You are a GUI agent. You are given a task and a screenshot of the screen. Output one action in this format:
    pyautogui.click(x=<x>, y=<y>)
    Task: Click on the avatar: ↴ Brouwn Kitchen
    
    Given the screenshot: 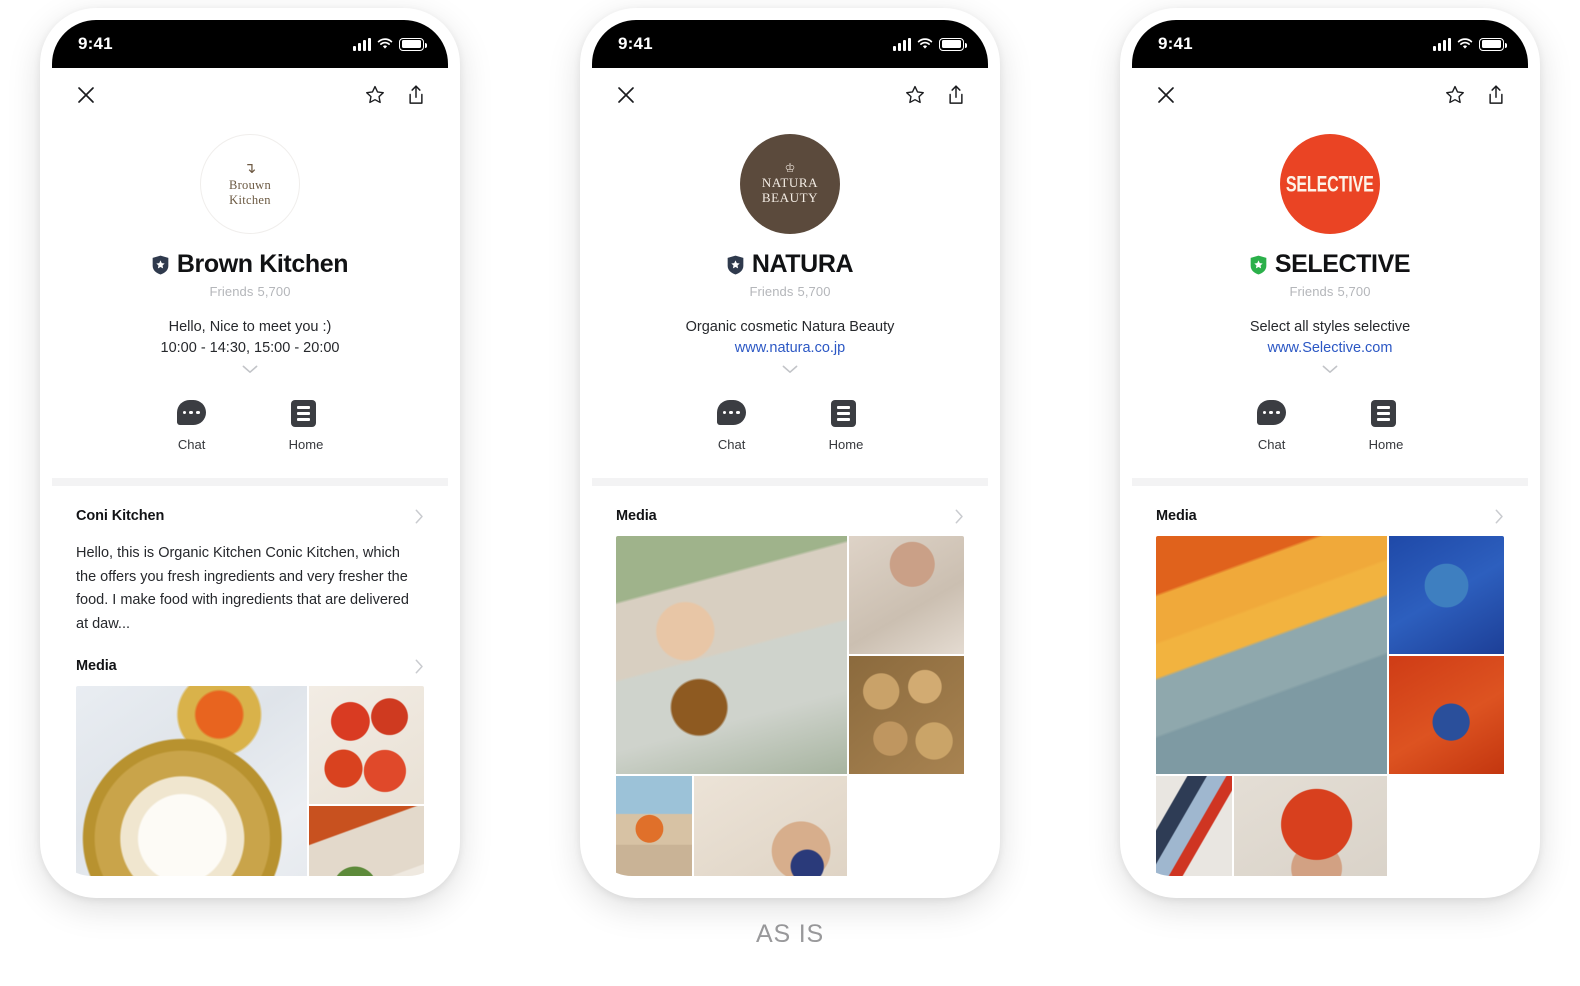 What is the action you would take?
    pyautogui.click(x=250, y=184)
    